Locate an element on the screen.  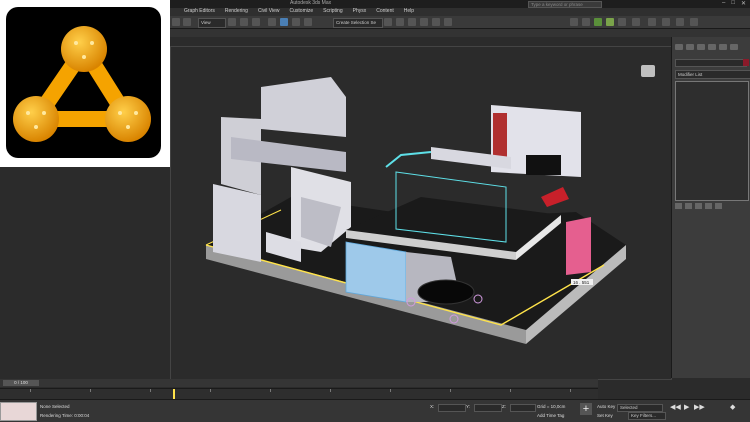
lounge-chair is located at coordinates (555, 197).